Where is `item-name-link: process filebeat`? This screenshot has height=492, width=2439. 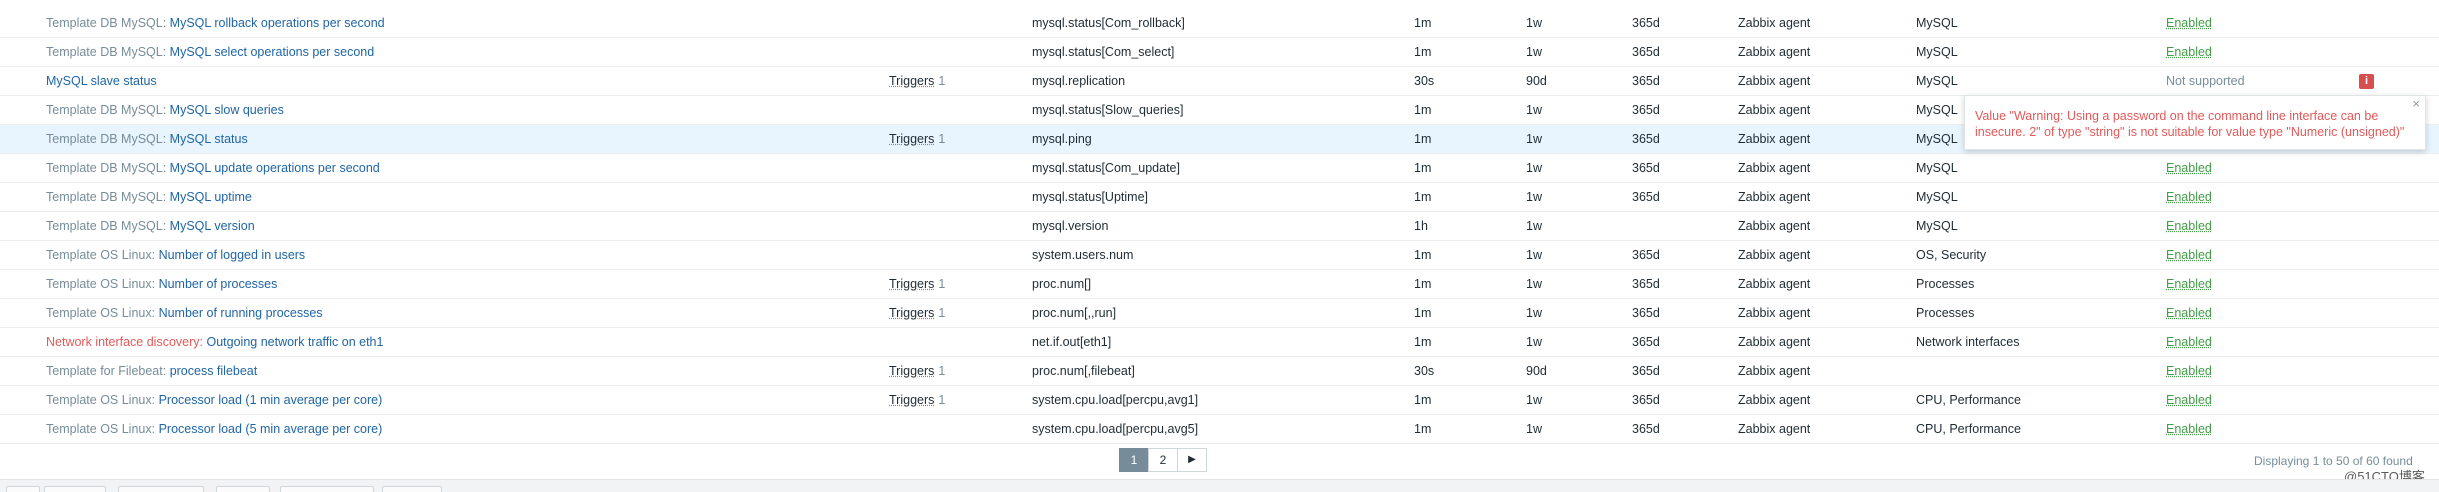
item-name-link: process filebeat is located at coordinates (214, 371).